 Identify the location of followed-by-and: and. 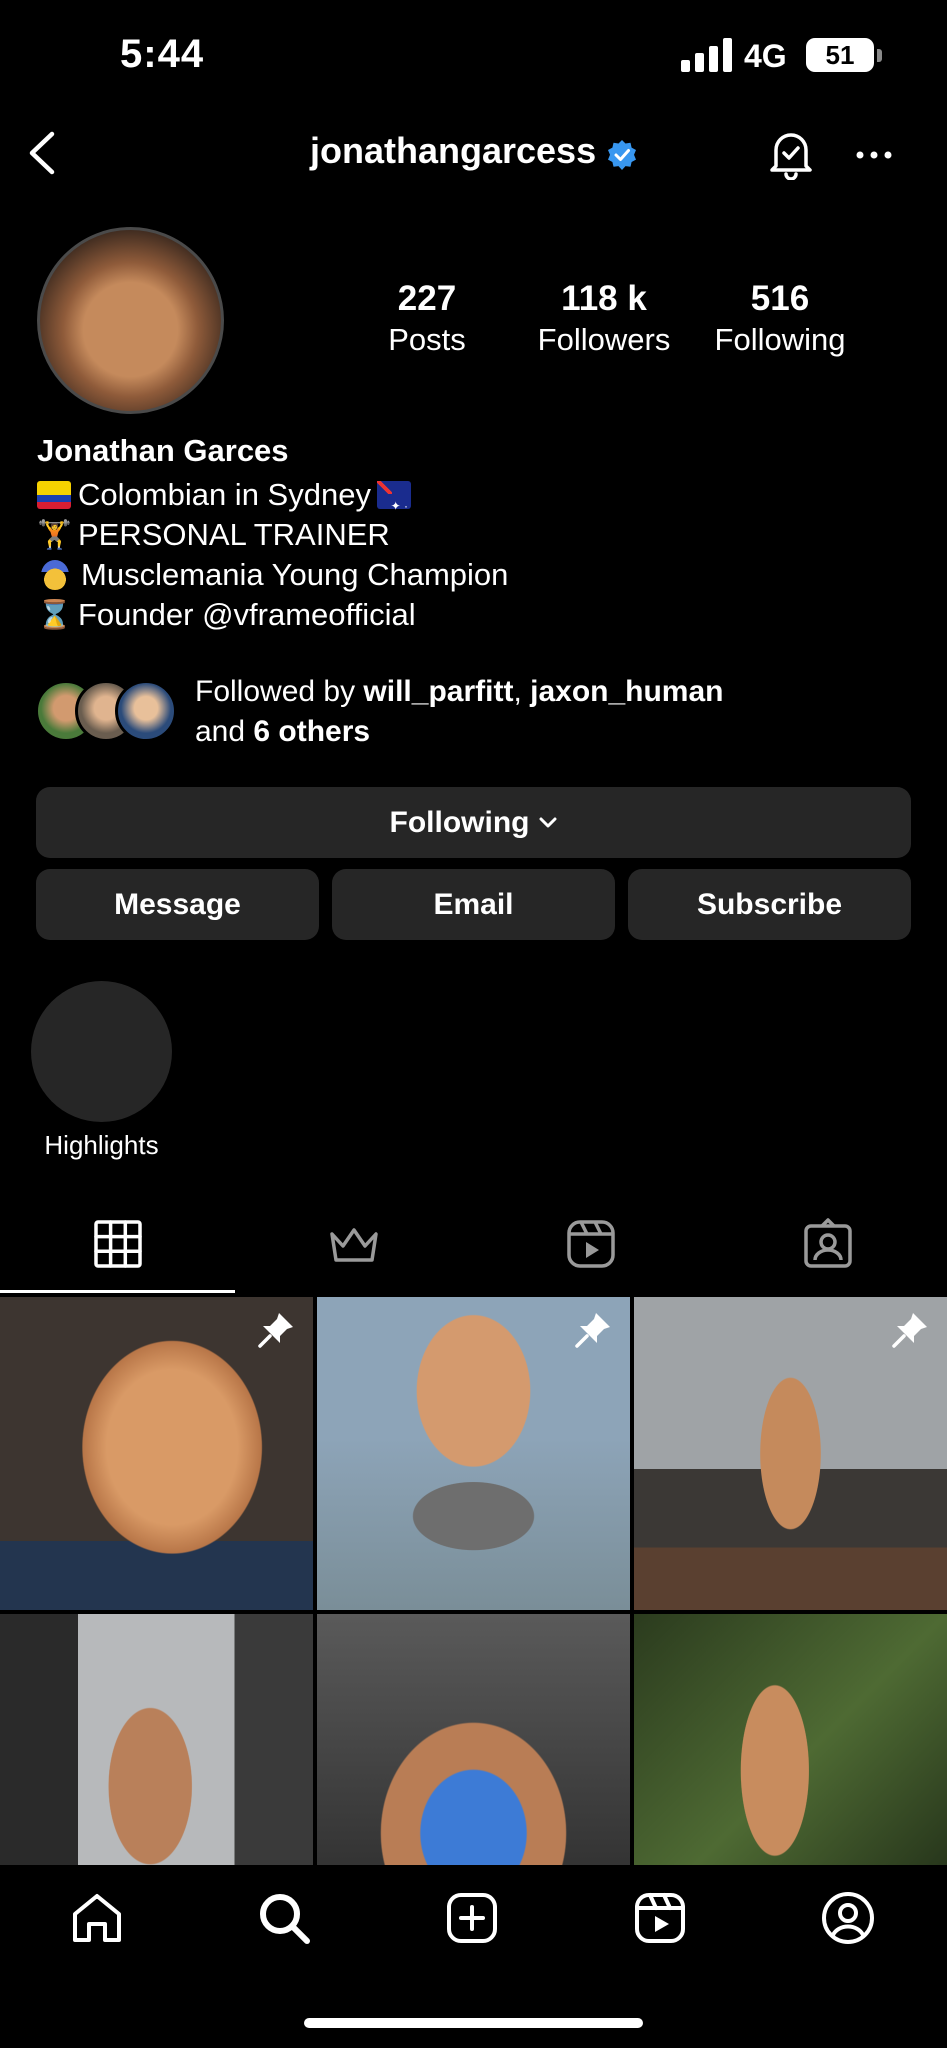
(224, 731).